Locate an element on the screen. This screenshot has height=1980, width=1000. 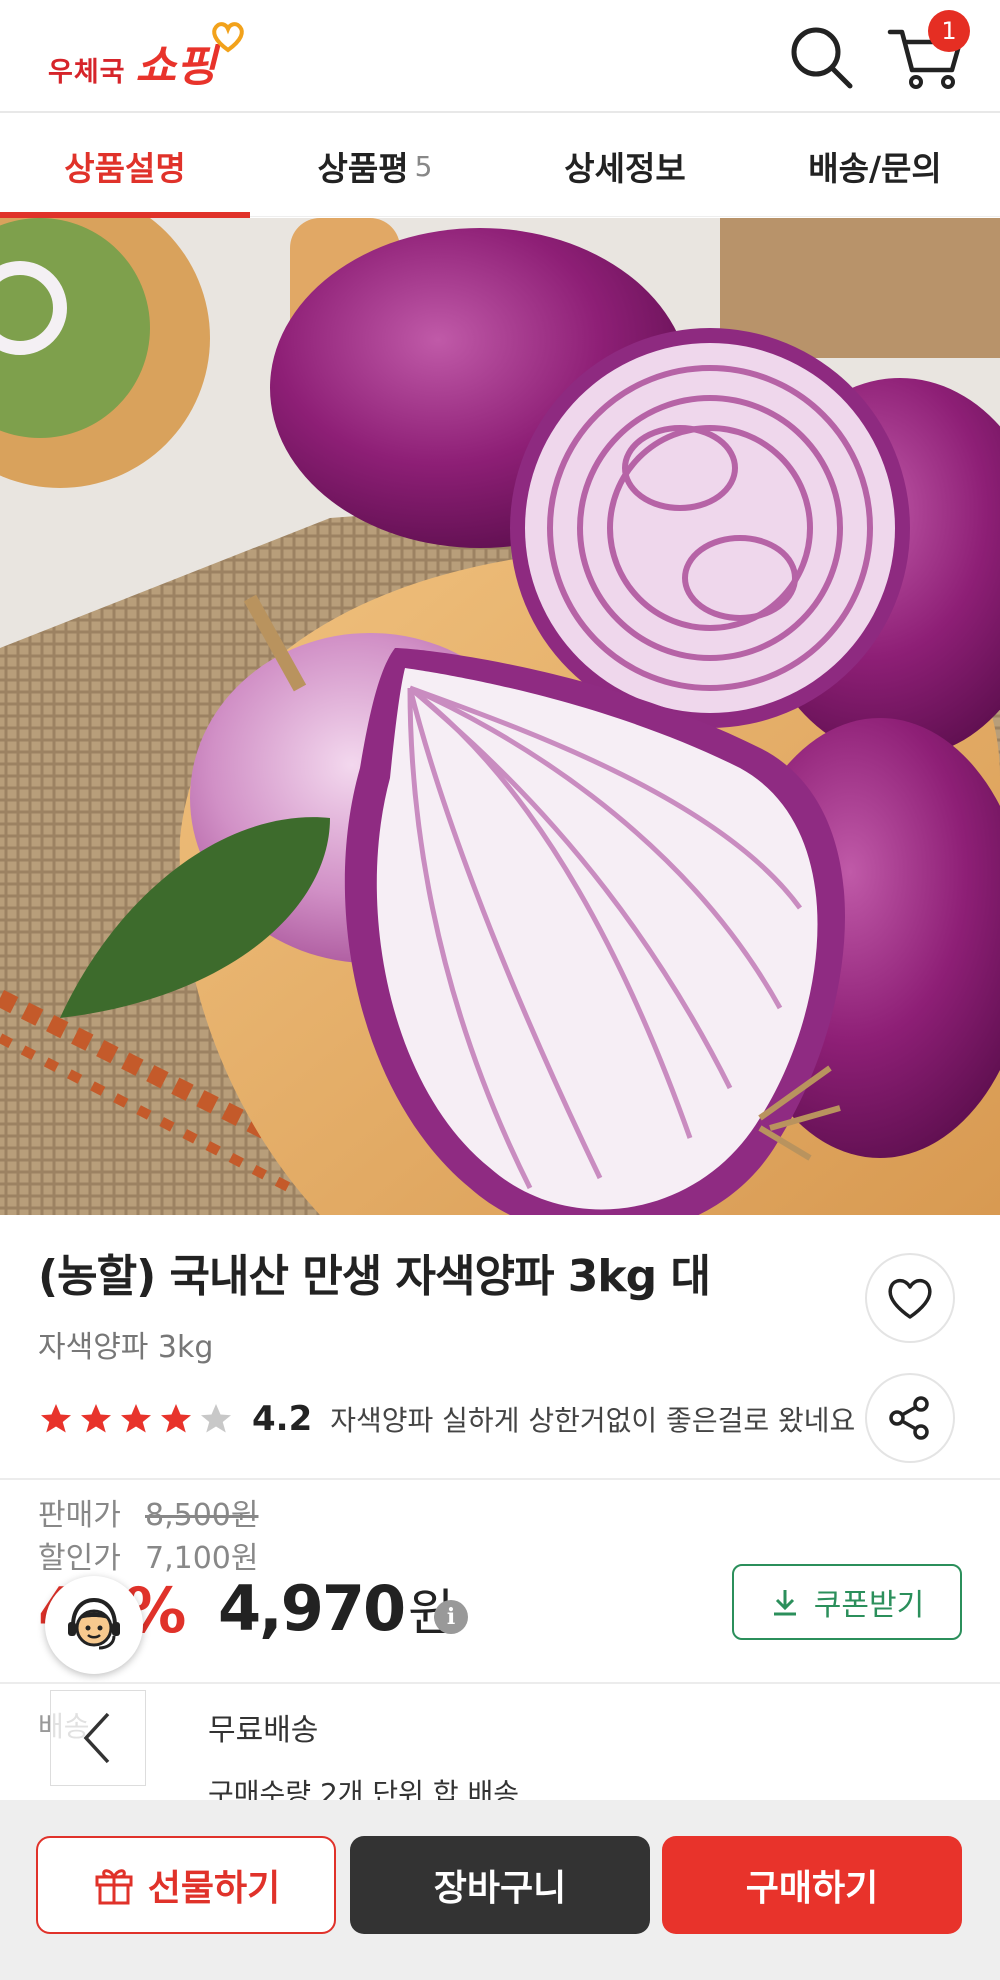
search-button is located at coordinates (821, 57).